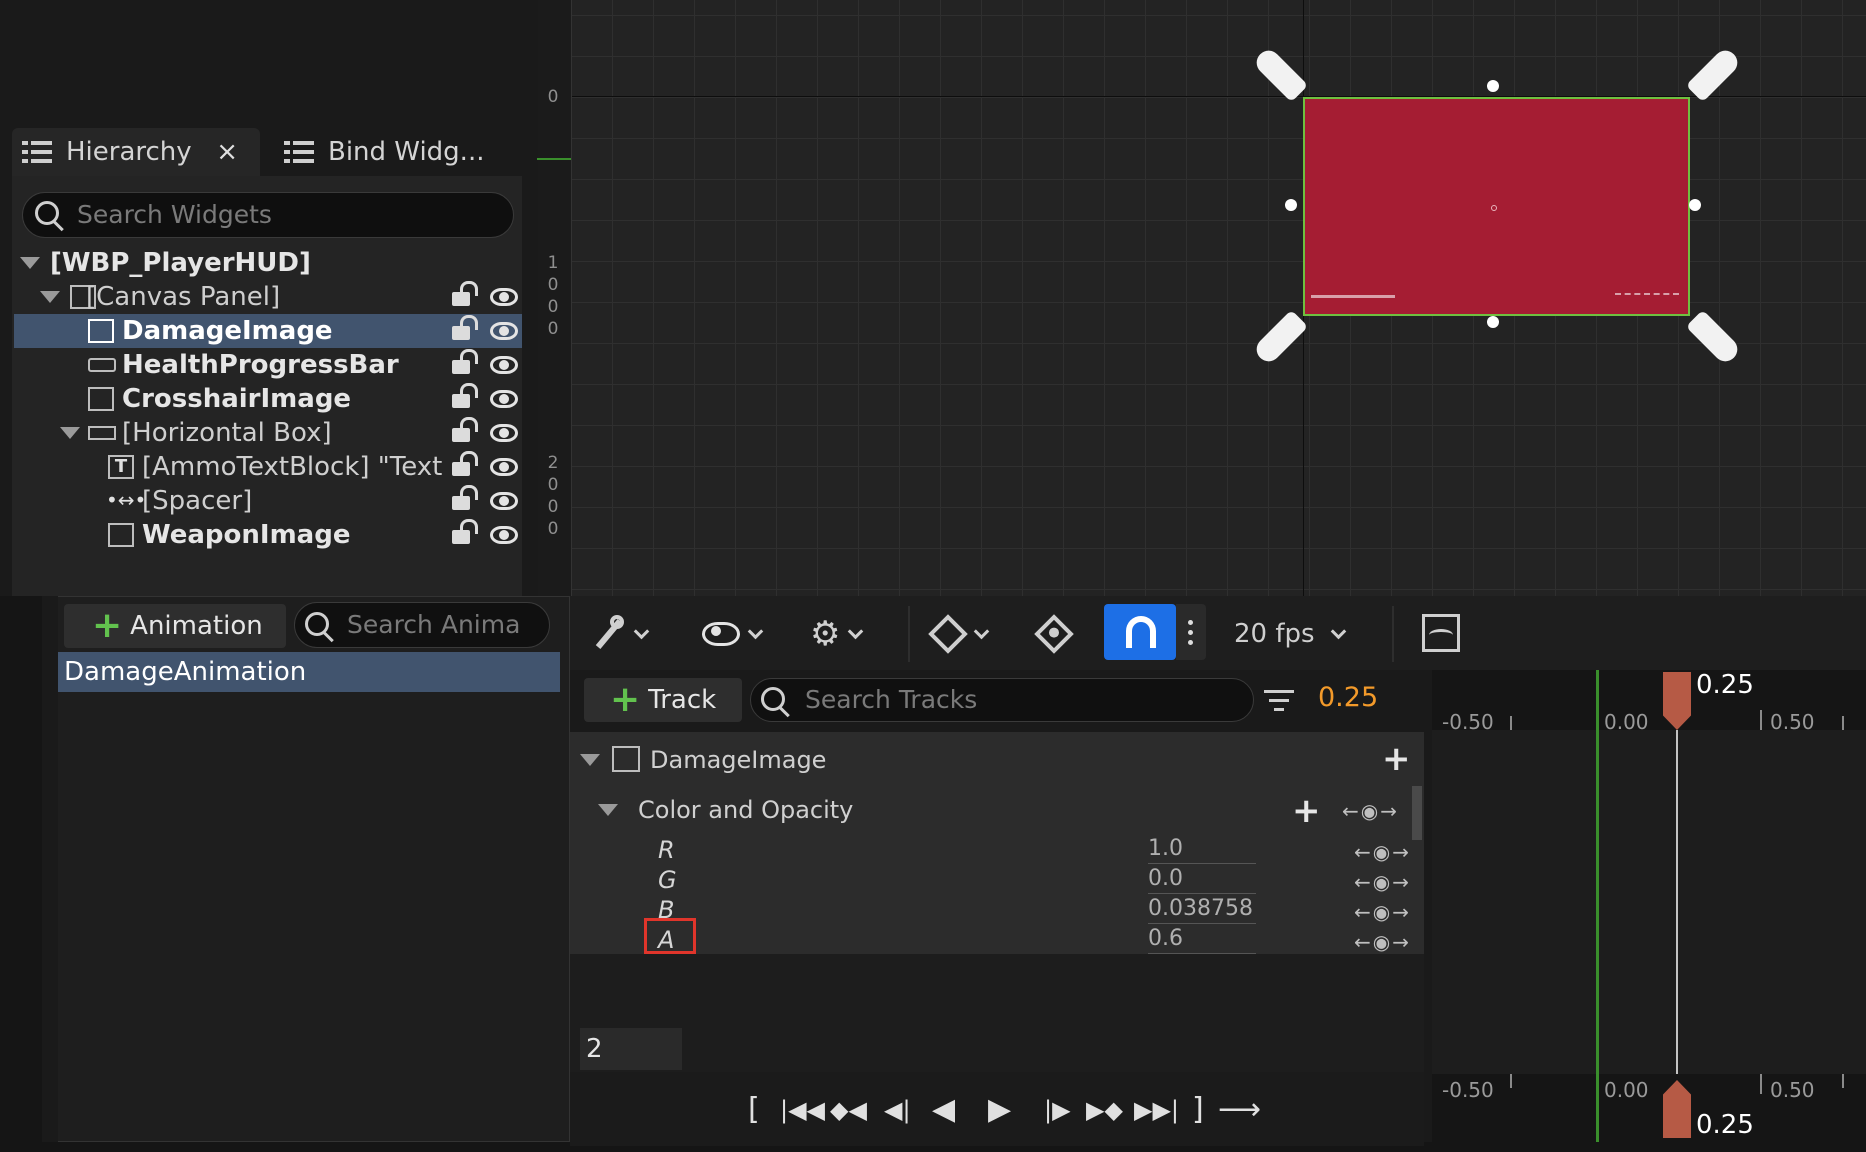 This screenshot has width=1866, height=1152. I want to click on search-widgets-input: Search Widgets, so click(268, 215).